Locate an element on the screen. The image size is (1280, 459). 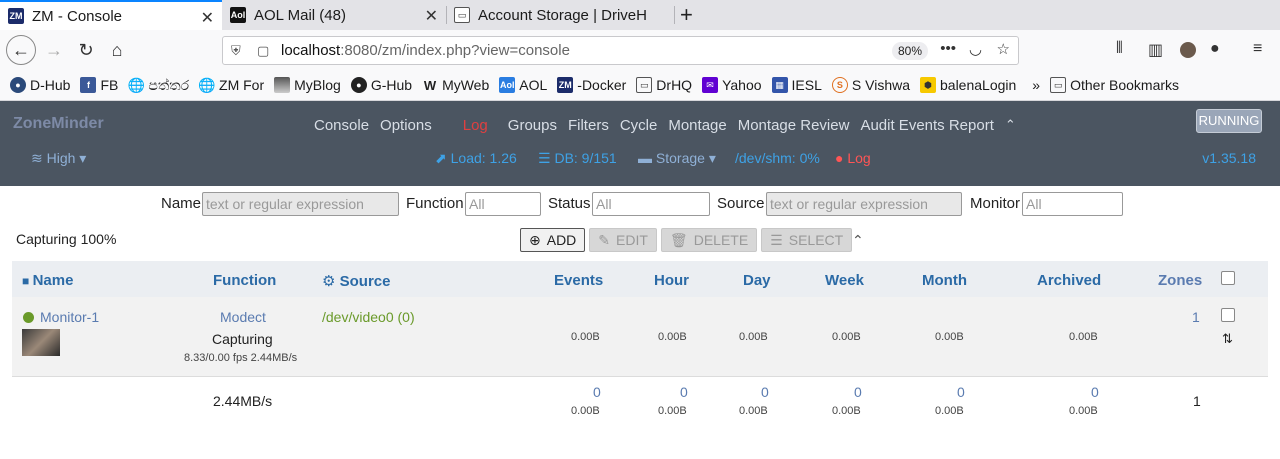
bookmark-paththara: 🌐 පත්තර is located at coordinates (158, 85).